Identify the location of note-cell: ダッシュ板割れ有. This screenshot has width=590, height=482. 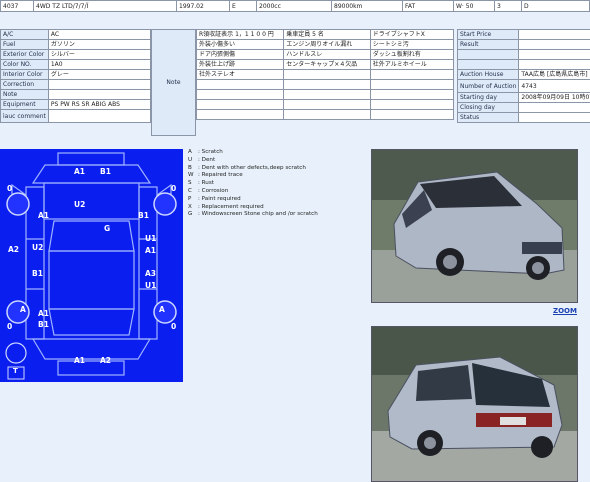
(411, 55).